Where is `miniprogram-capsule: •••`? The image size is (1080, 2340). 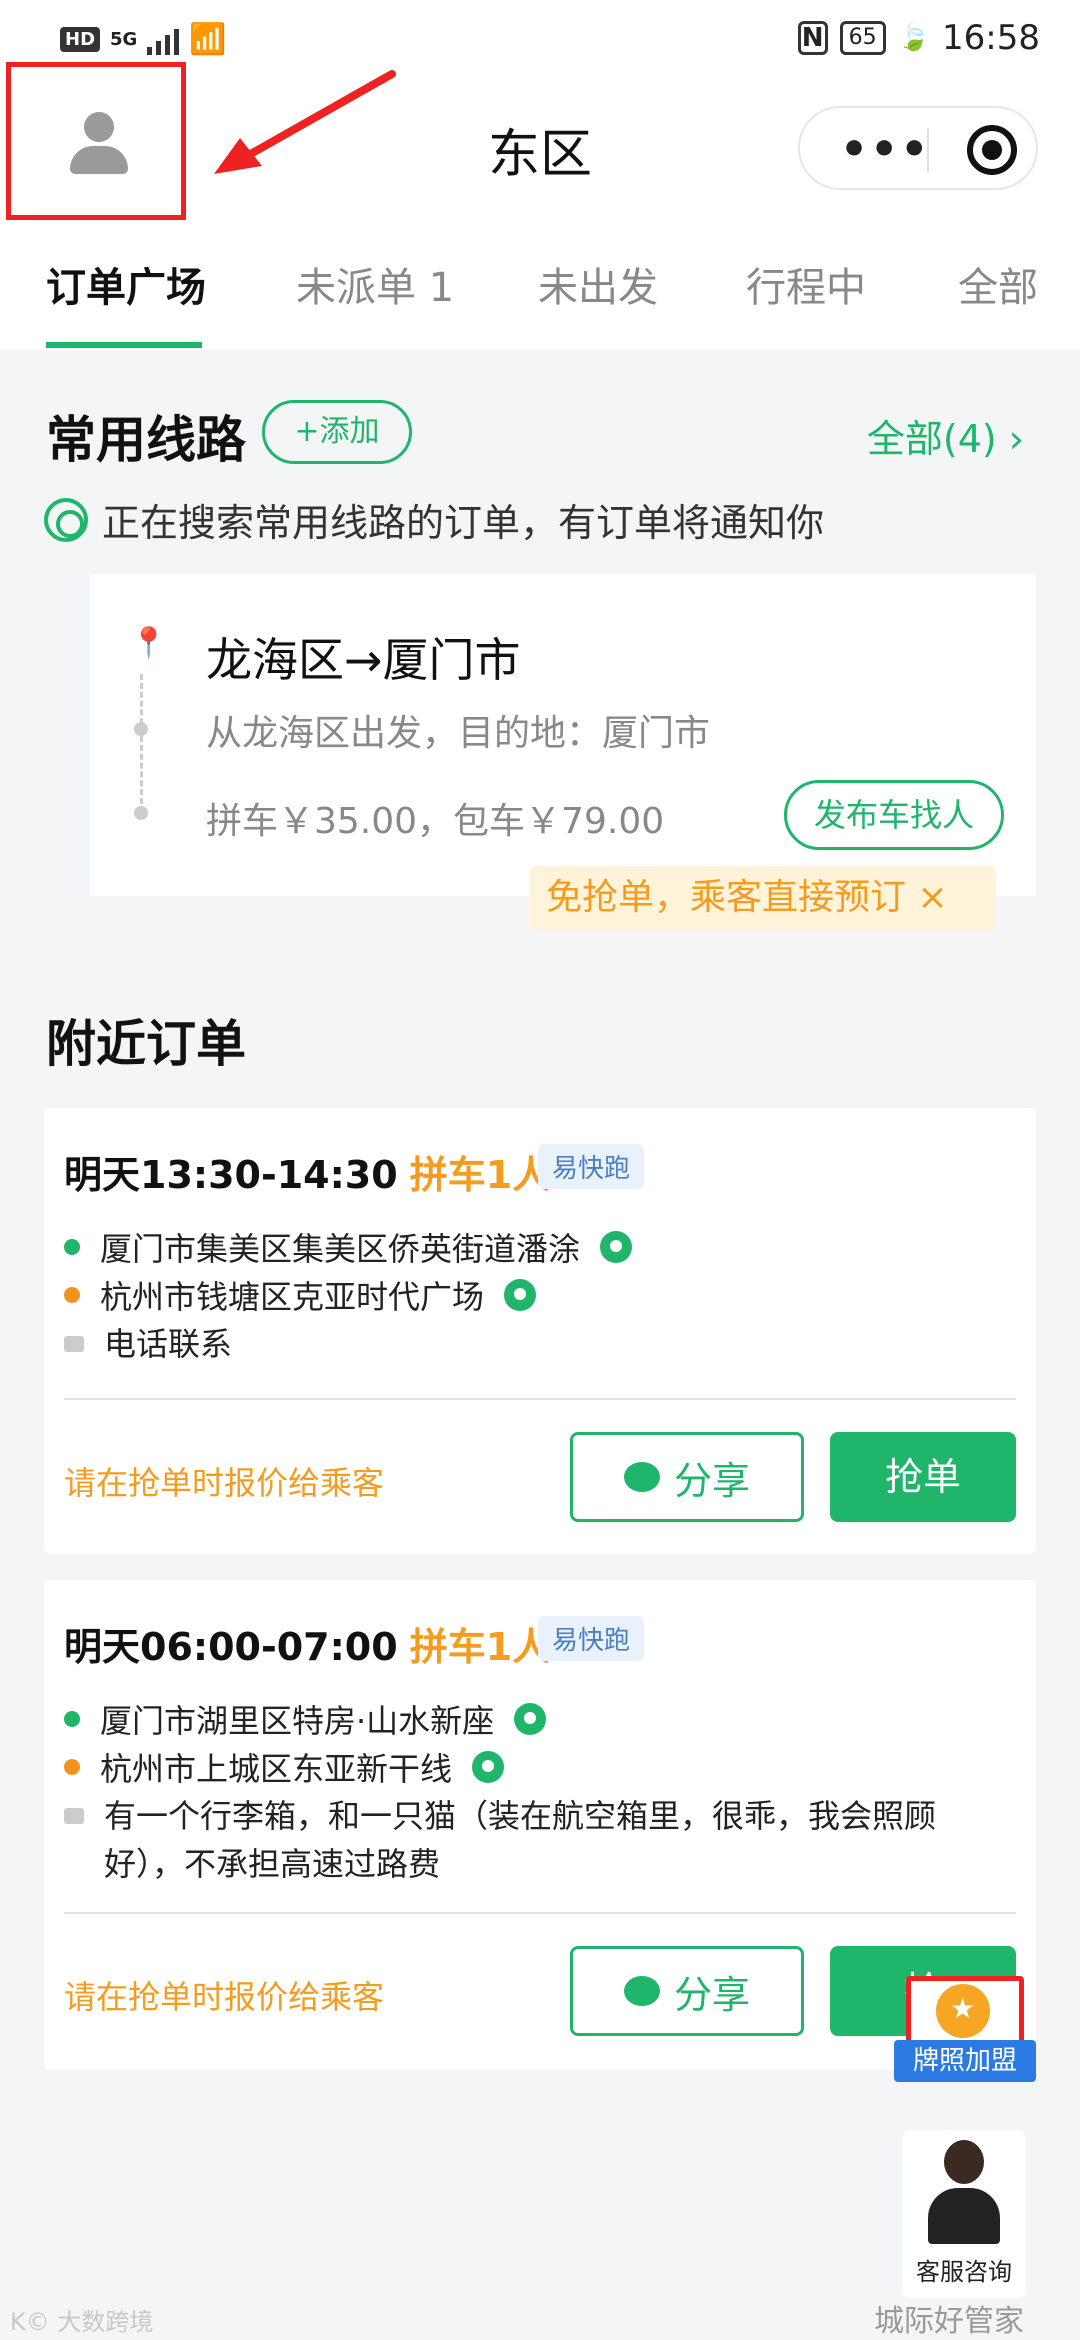
miniprogram-capsule: ••• is located at coordinates (918, 148).